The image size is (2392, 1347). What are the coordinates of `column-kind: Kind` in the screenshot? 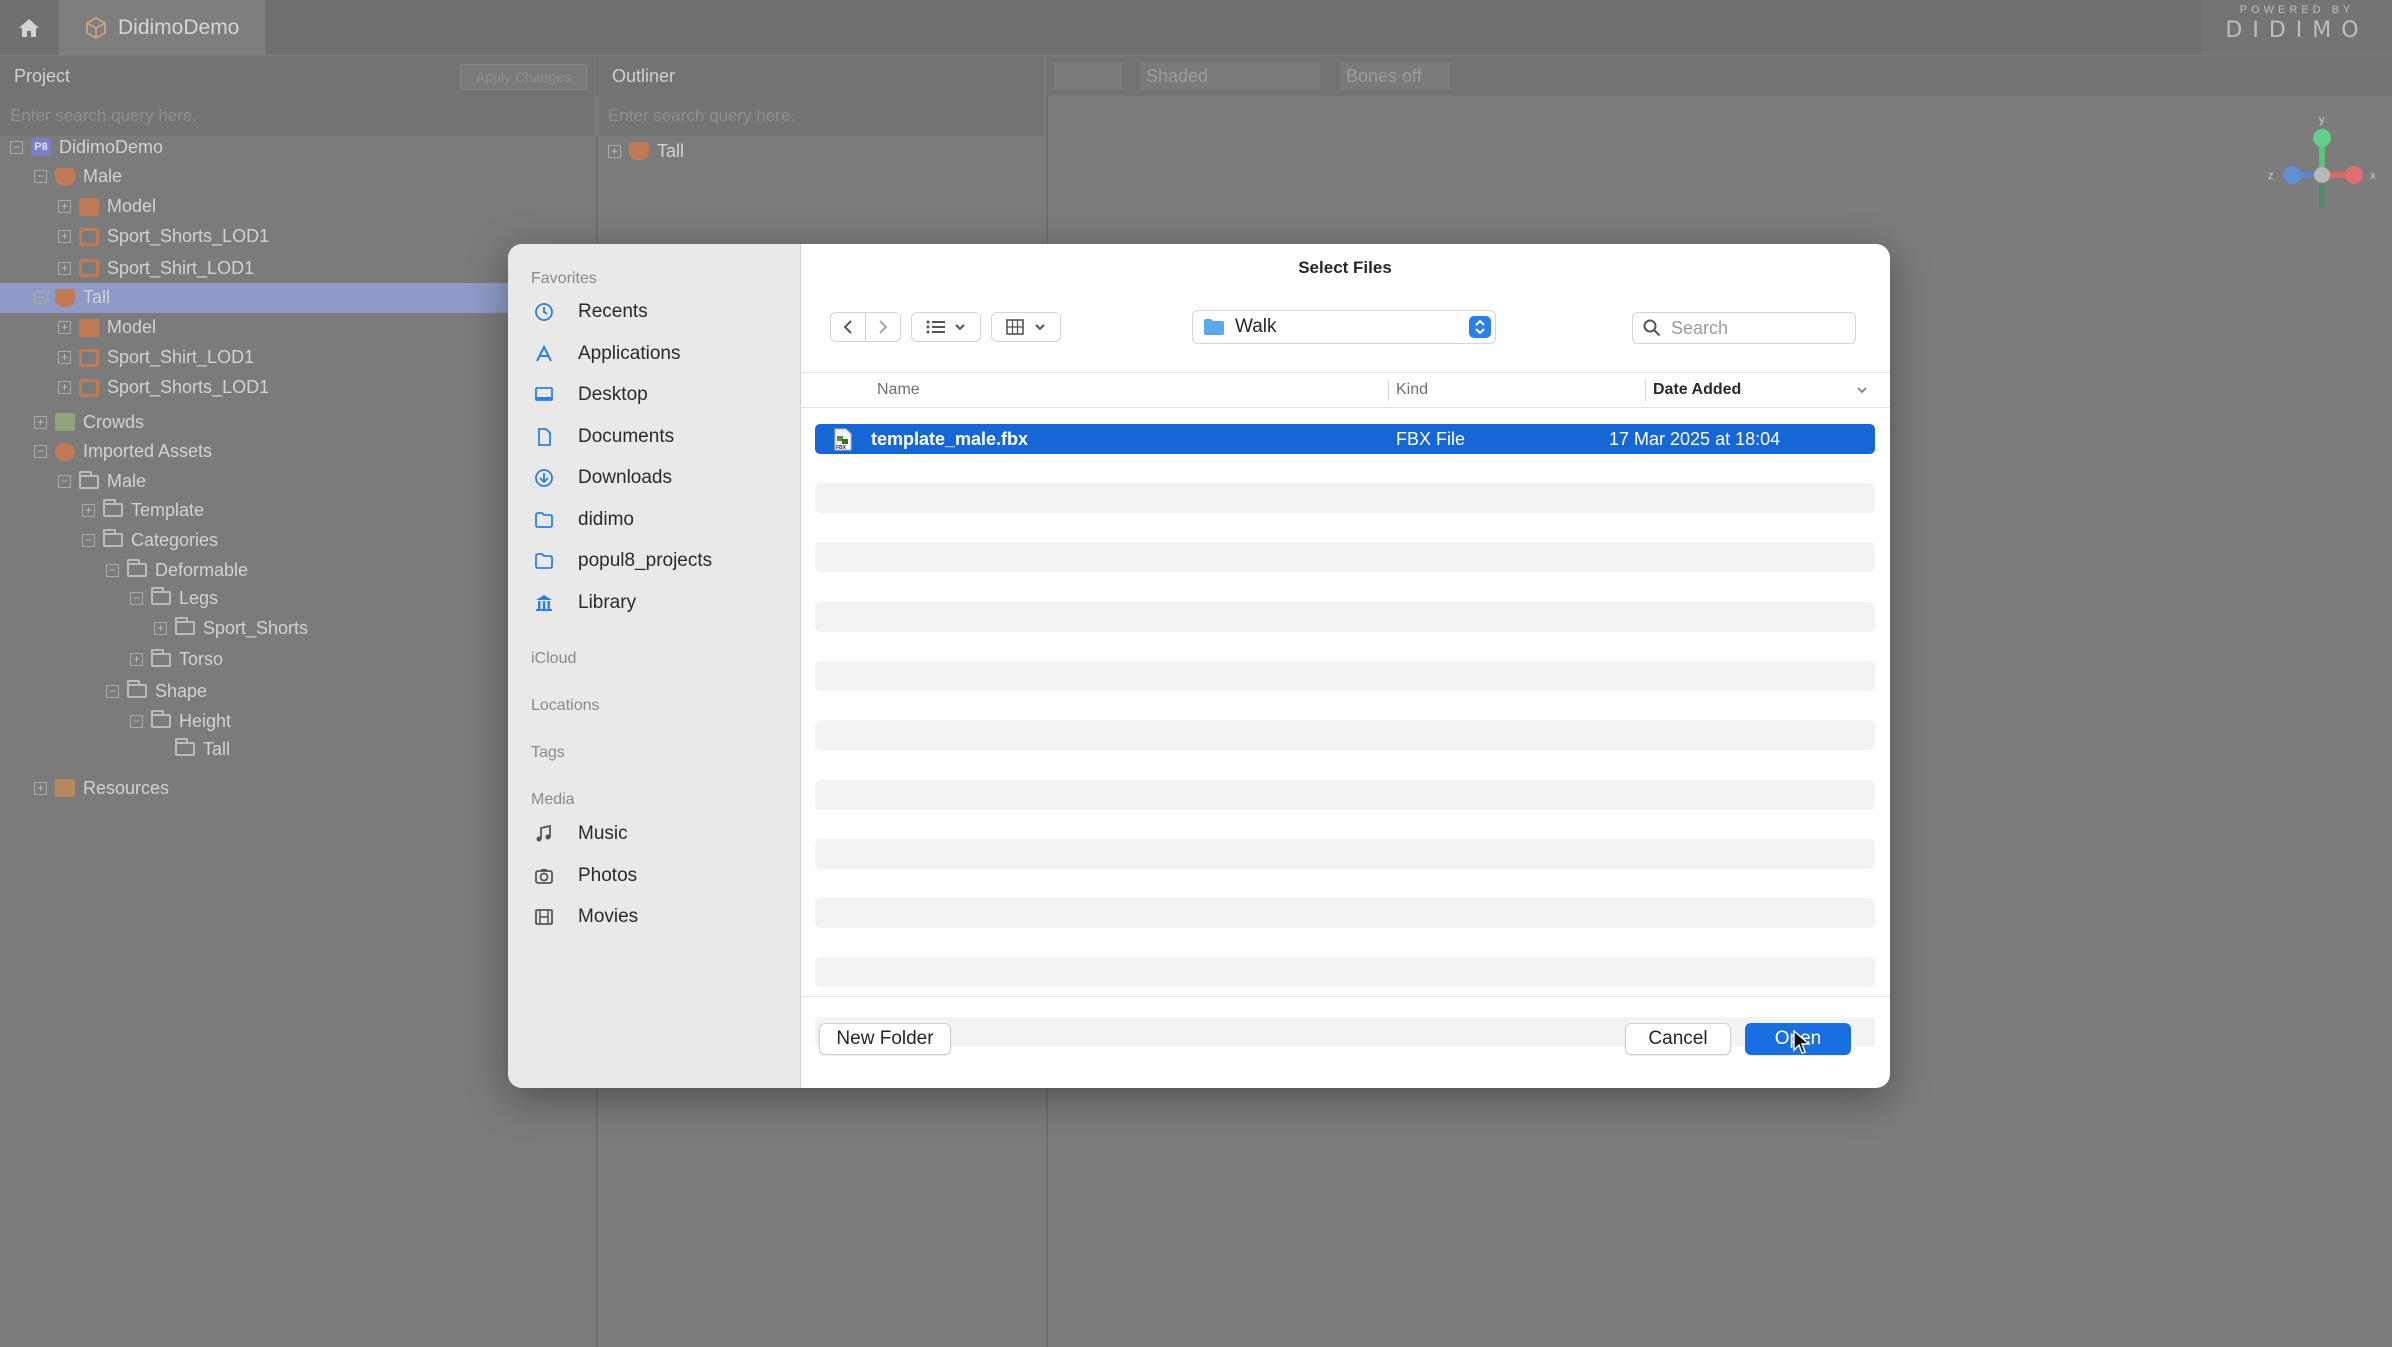 It's located at (1412, 390).